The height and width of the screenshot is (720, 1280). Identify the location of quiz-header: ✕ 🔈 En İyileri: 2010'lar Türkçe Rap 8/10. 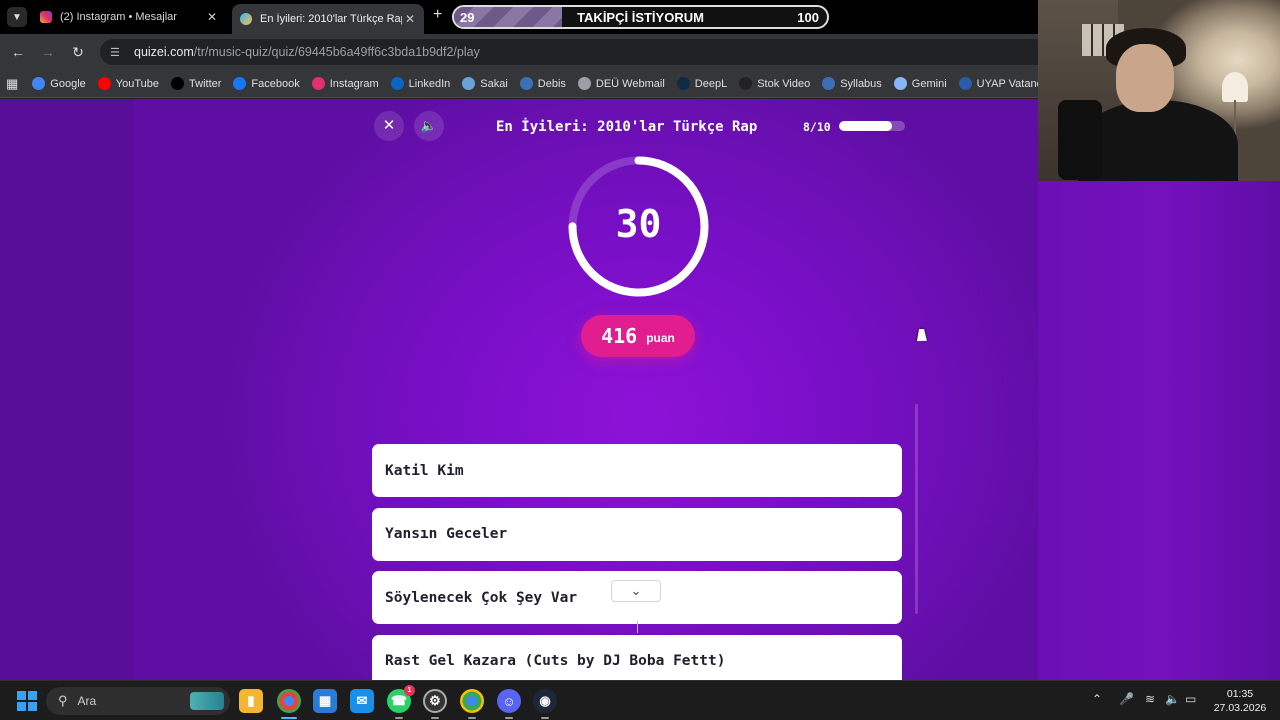
(644, 127).